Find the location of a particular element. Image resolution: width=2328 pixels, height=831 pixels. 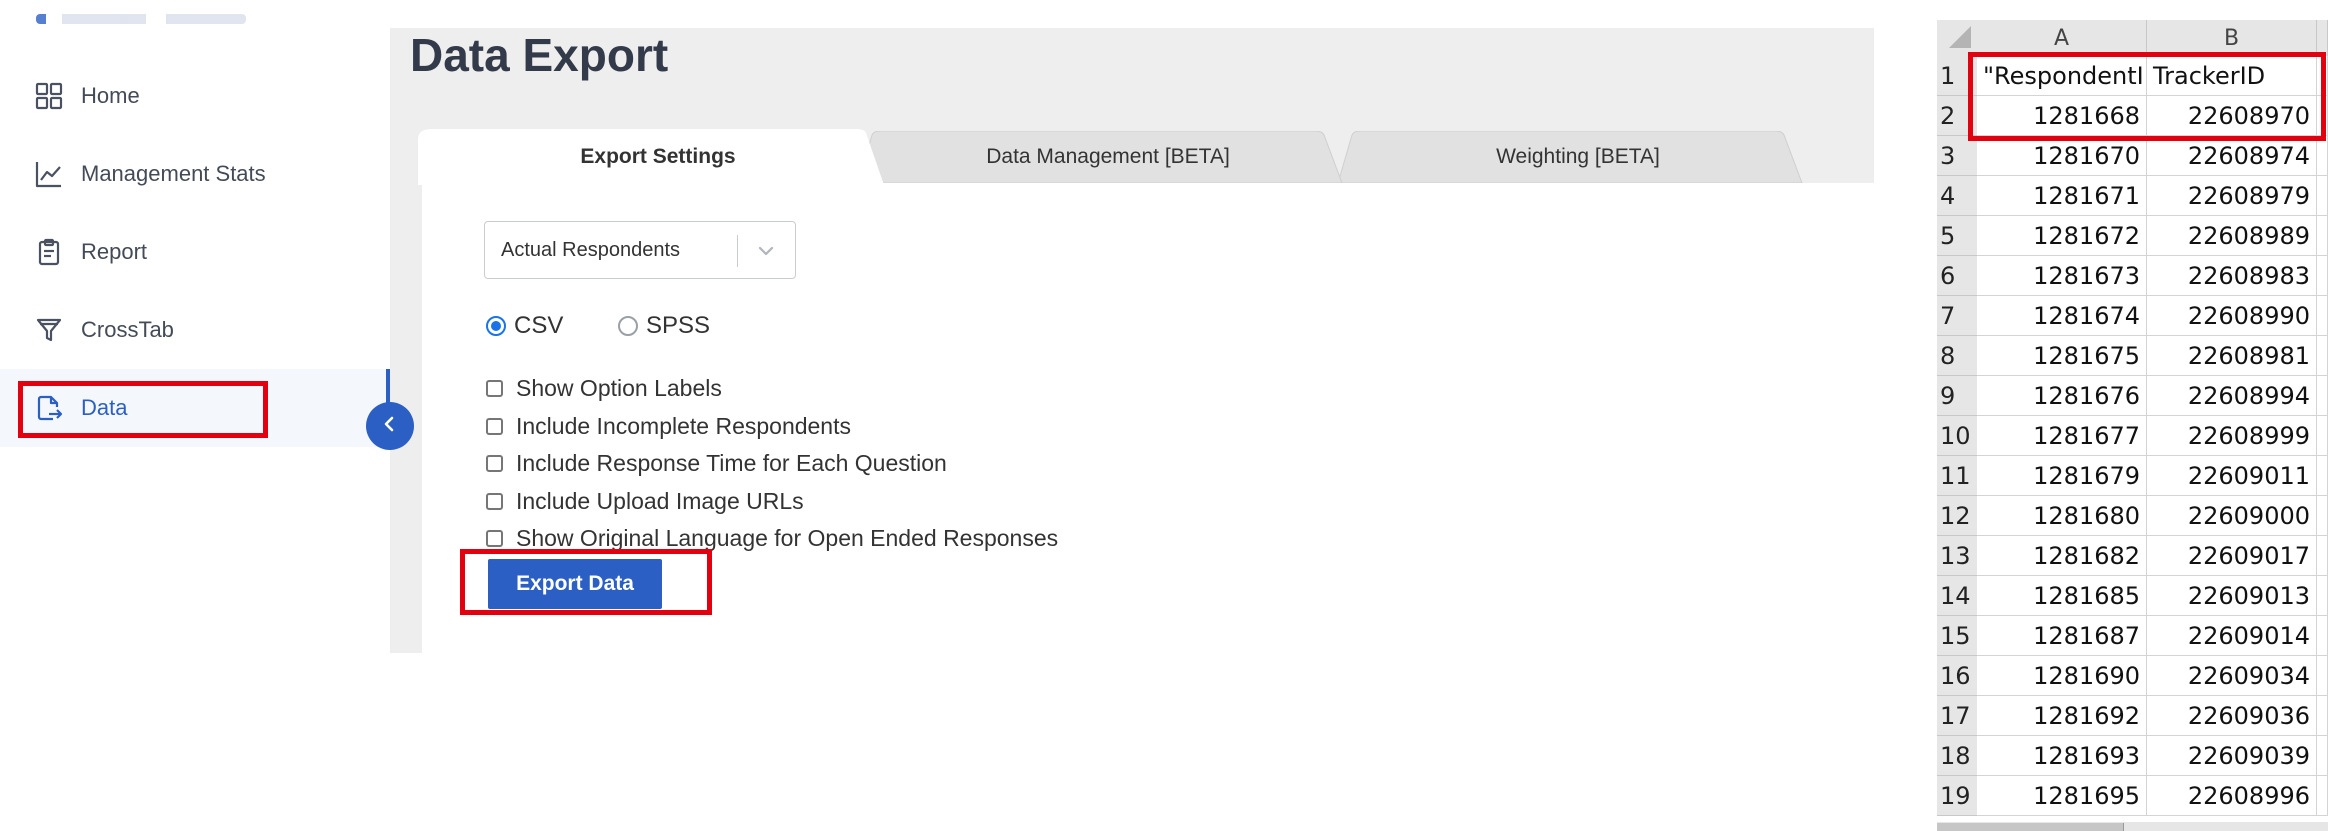

sidebar-item-crosstab: CrossTab is located at coordinates (195, 330).